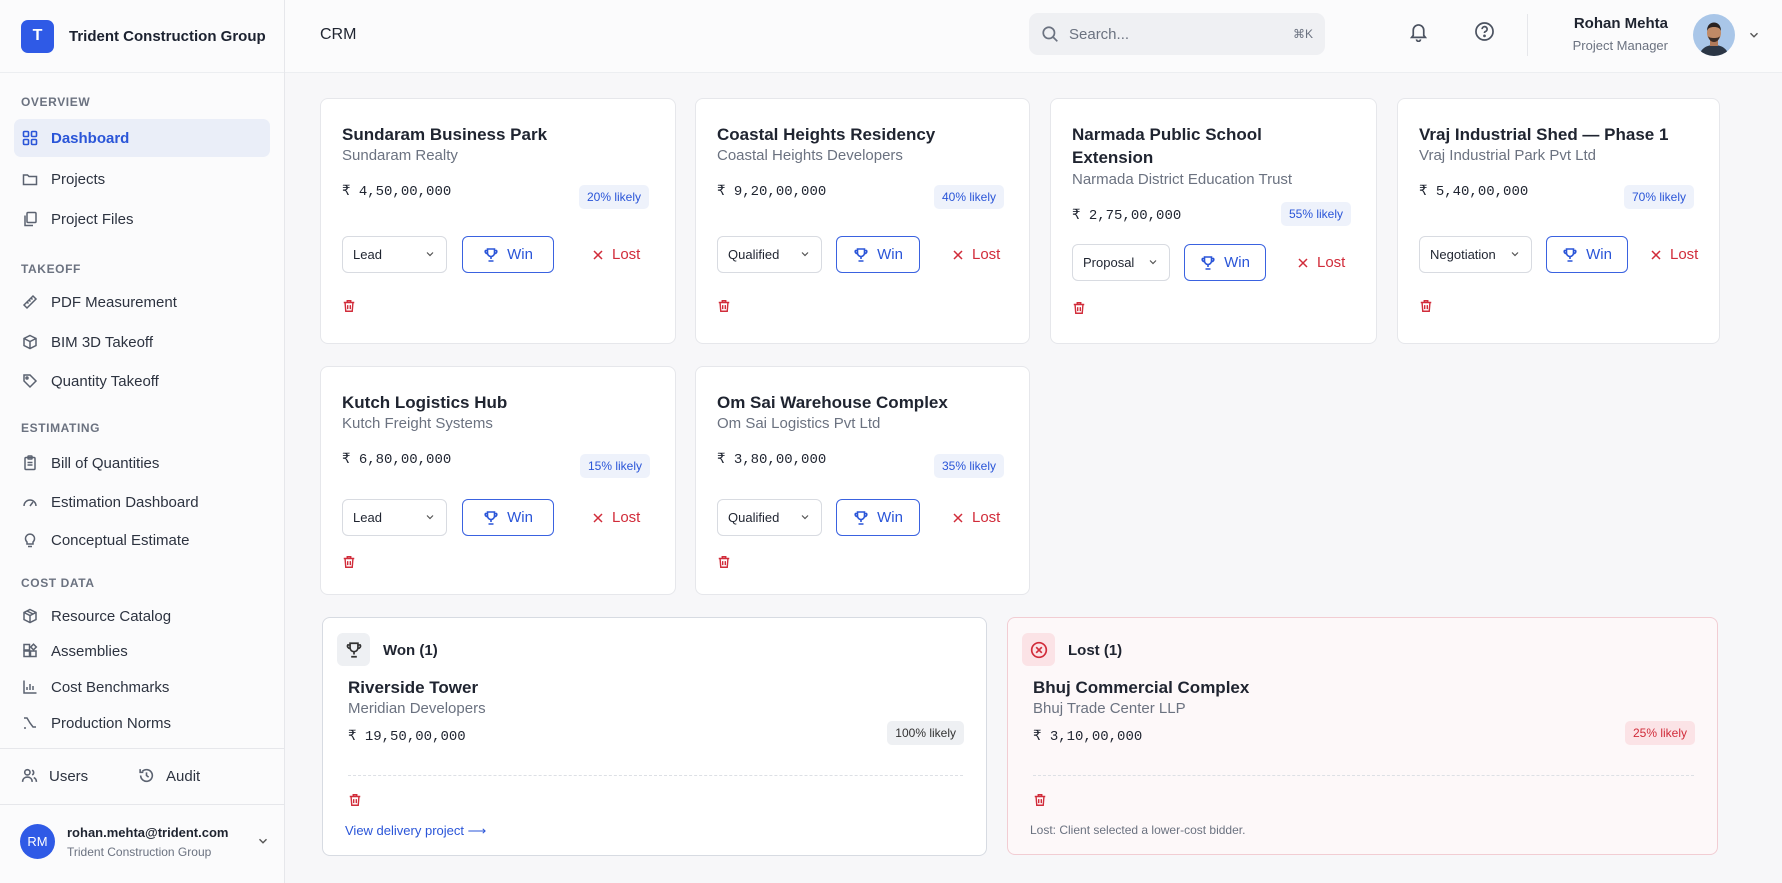 This screenshot has width=1782, height=883. I want to click on section-title-overview: OVERVIEW, so click(56, 102).